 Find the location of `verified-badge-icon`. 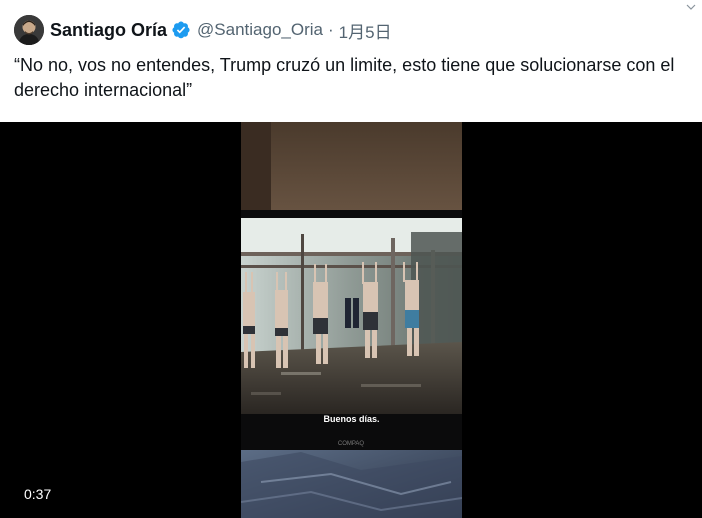

verified-badge-icon is located at coordinates (181, 30).